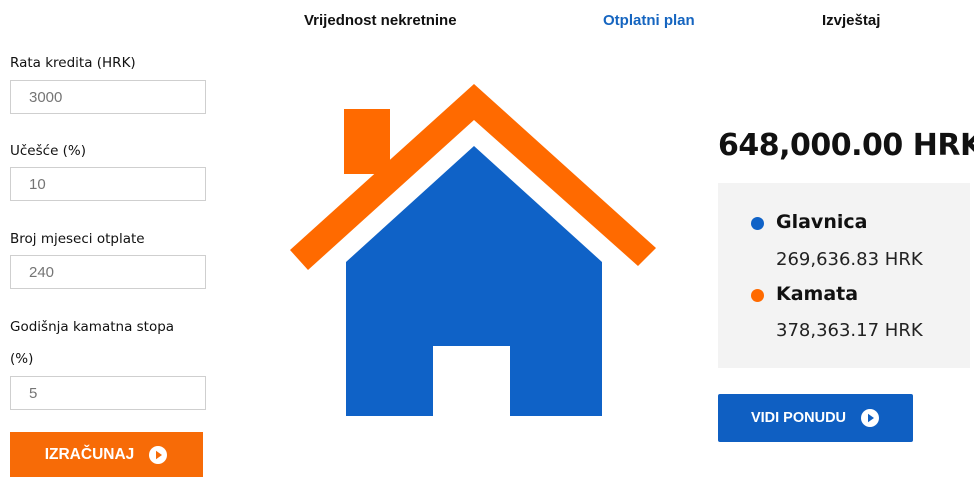 The width and height of the screenshot is (974, 477). What do you see at coordinates (649, 20) in the screenshot?
I see `tab-repayment-plan: Otplatni plan` at bounding box center [649, 20].